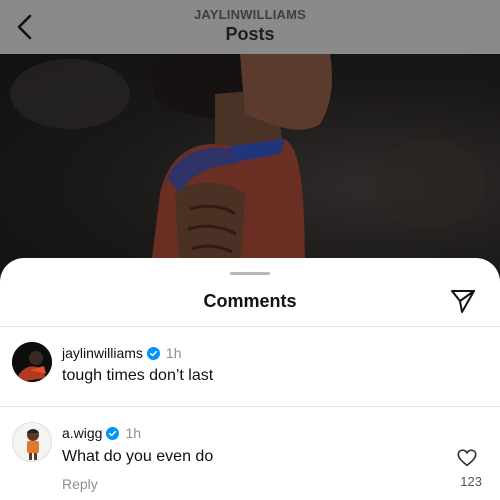 The width and height of the screenshot is (500, 500). I want to click on page-title: Posts, so click(250, 34).